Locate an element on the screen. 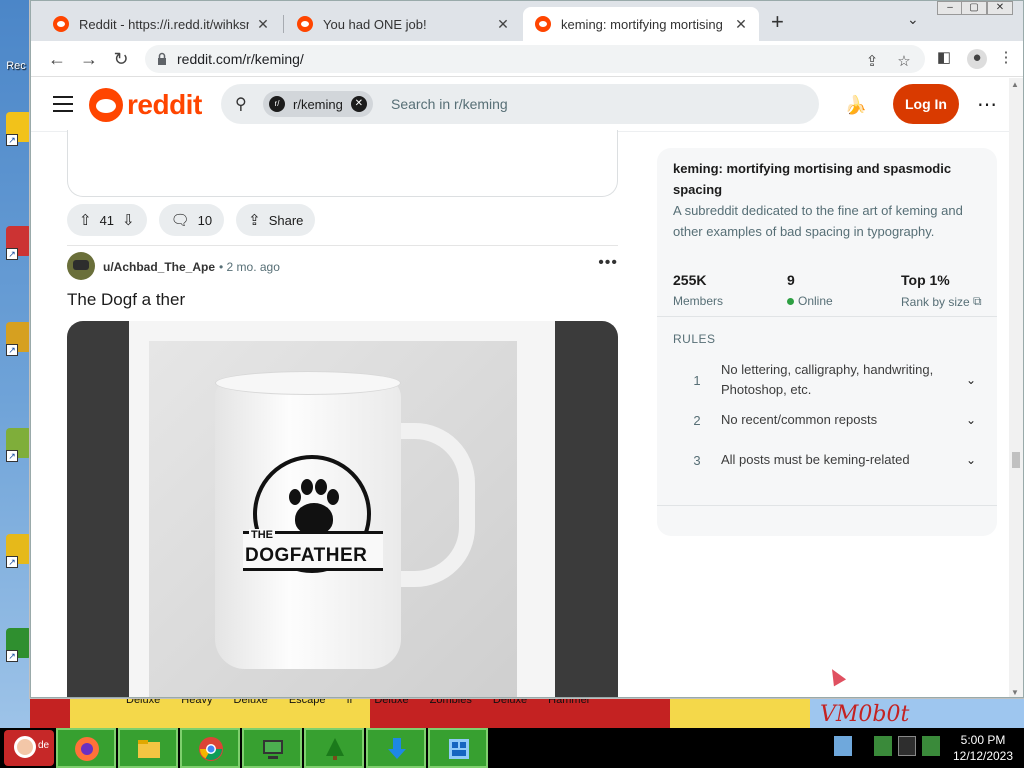 The height and width of the screenshot is (768, 1024). post-author: u/Achbad_The_Ape is located at coordinates (159, 267).